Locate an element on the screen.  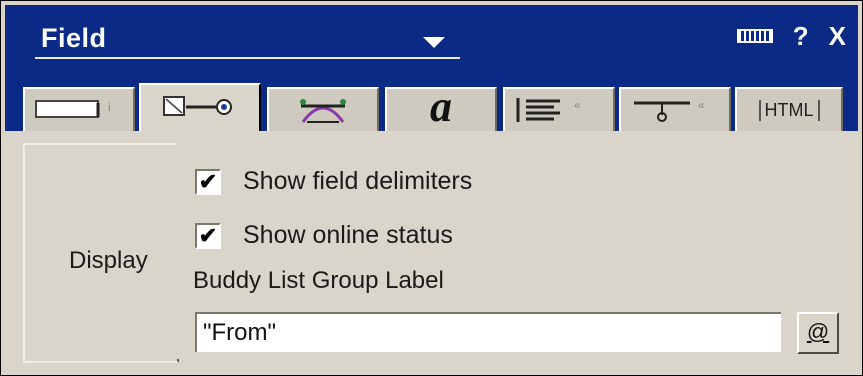
textbox-icon: i is located at coordinates (73, 109).